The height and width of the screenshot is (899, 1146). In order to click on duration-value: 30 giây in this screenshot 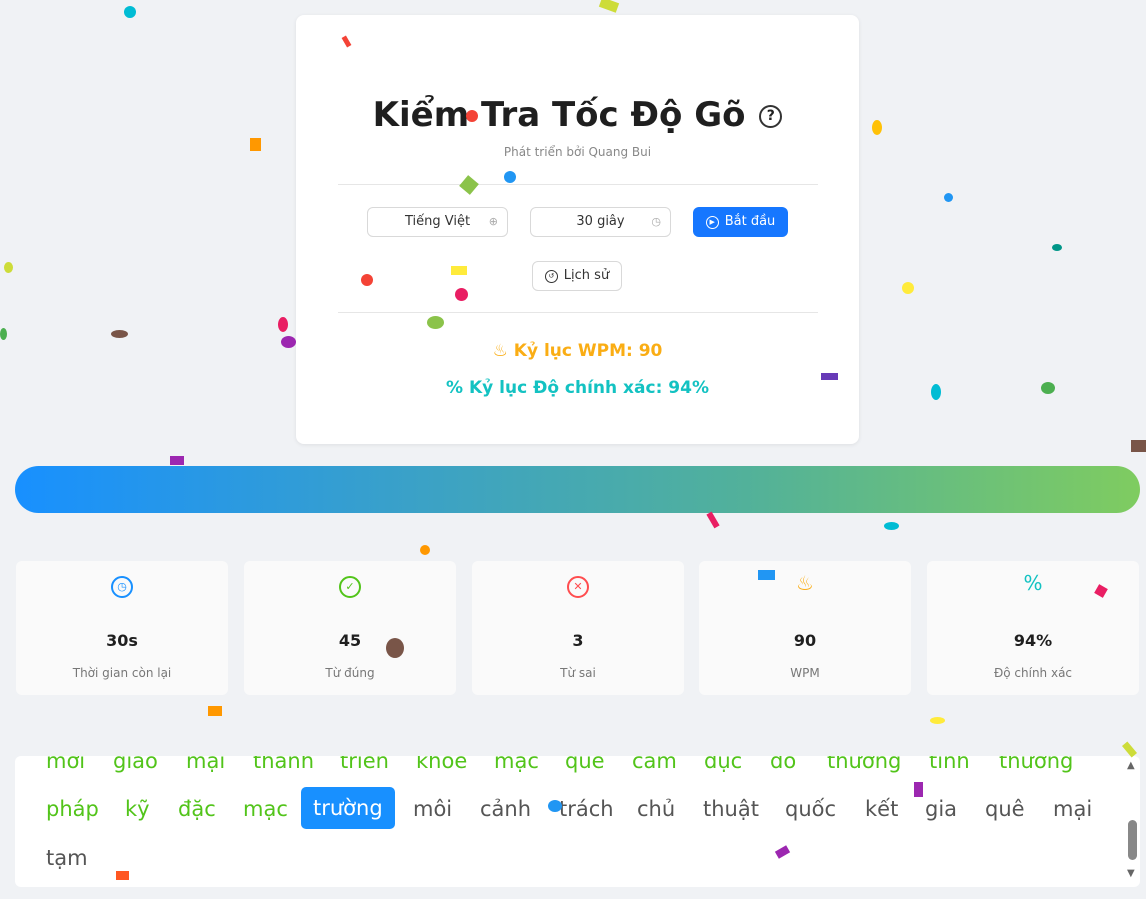, I will do `click(600, 221)`.